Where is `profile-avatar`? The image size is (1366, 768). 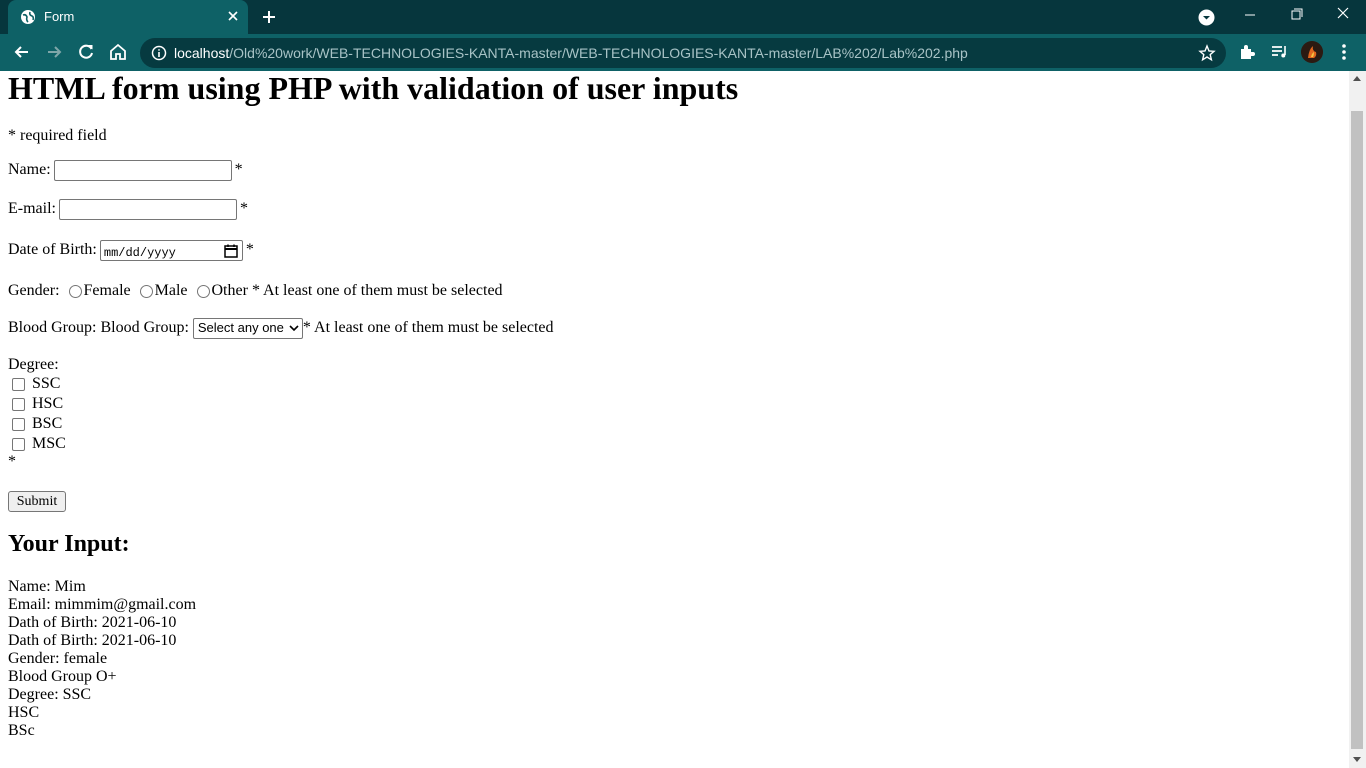 profile-avatar is located at coordinates (1312, 52).